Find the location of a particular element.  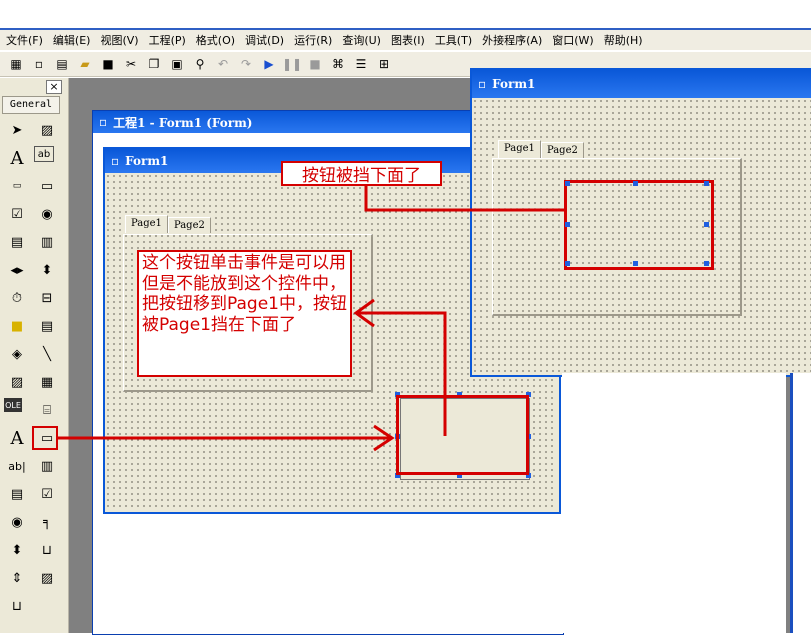

arrow-note-connector is located at coordinates (401, 373).